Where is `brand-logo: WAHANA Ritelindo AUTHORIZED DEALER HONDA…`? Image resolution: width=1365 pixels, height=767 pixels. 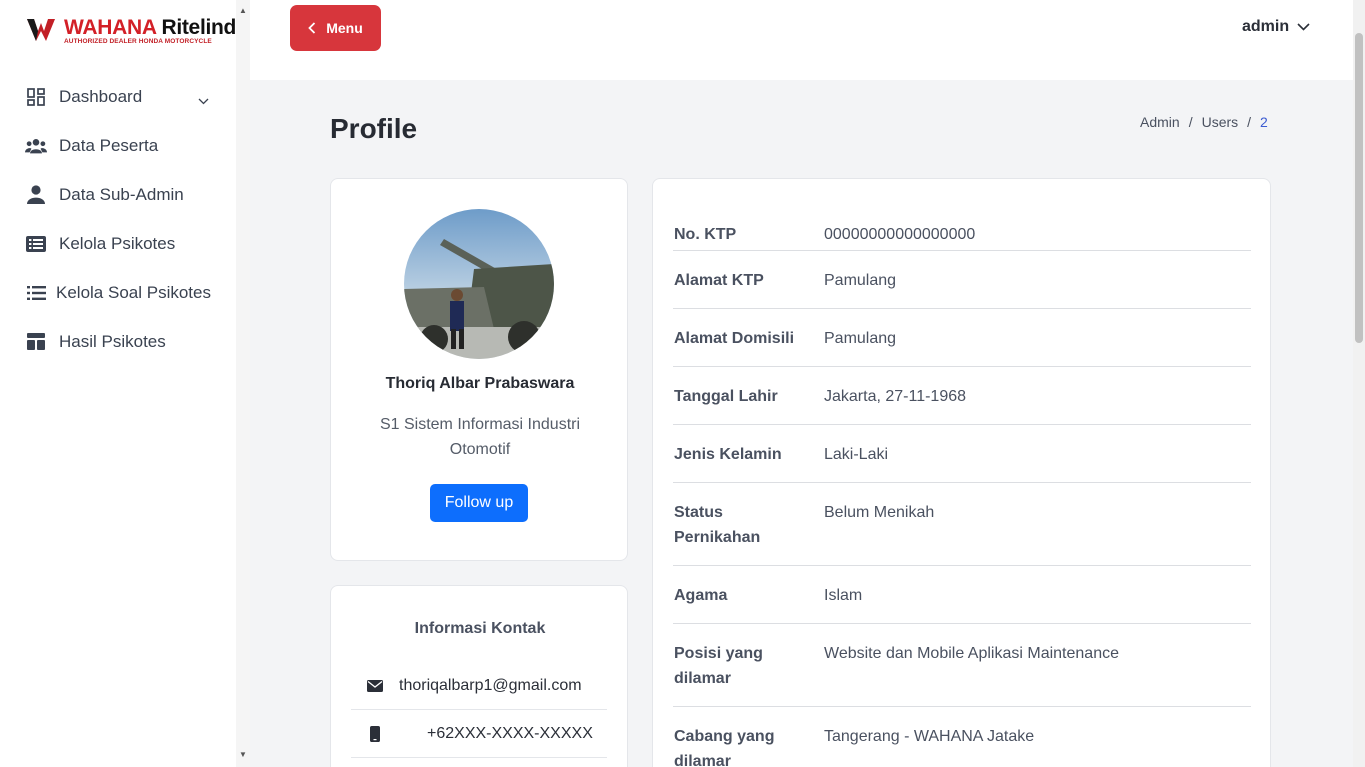
brand-logo: WAHANA Ritelindo AUTHORIZED DEALER HONDA… is located at coordinates (137, 32).